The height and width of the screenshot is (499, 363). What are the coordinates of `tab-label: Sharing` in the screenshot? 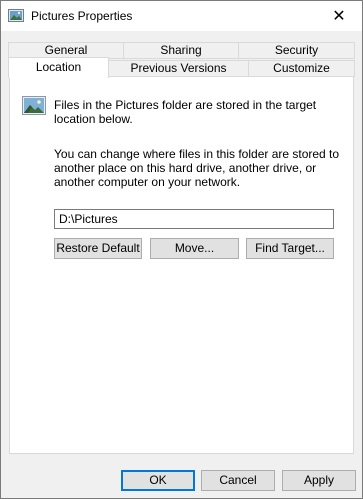 It's located at (181, 50).